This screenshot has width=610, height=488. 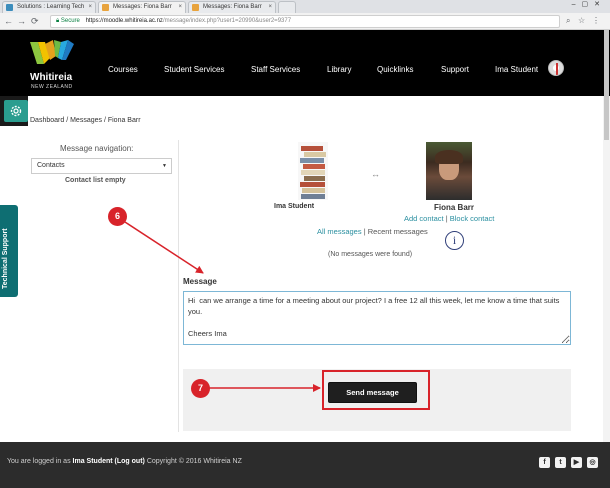 I want to click on scrollbar-thumb, so click(x=606, y=85).